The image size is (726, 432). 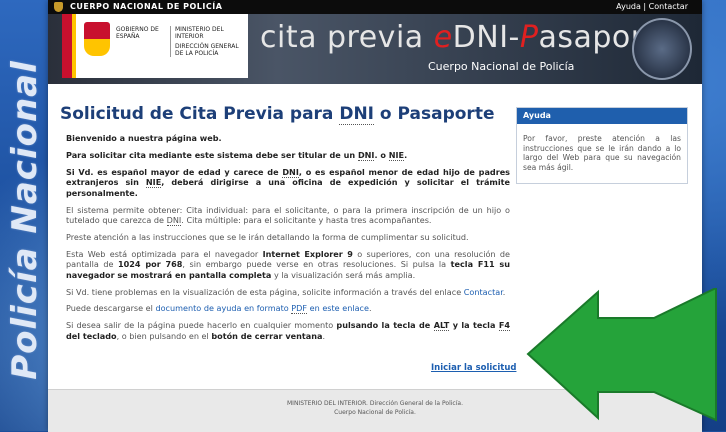 I want to click on banner-title: cita previa eDNI-Pasaporte, so click(x=467, y=37).